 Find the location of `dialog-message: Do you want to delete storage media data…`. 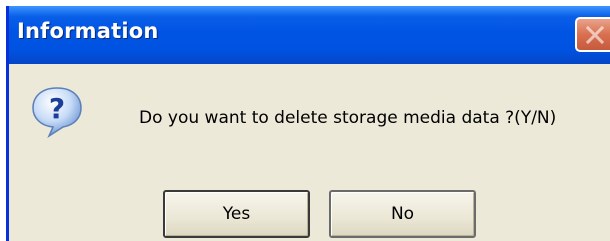

dialog-message: Do you want to delete storage media data… is located at coordinates (348, 118).